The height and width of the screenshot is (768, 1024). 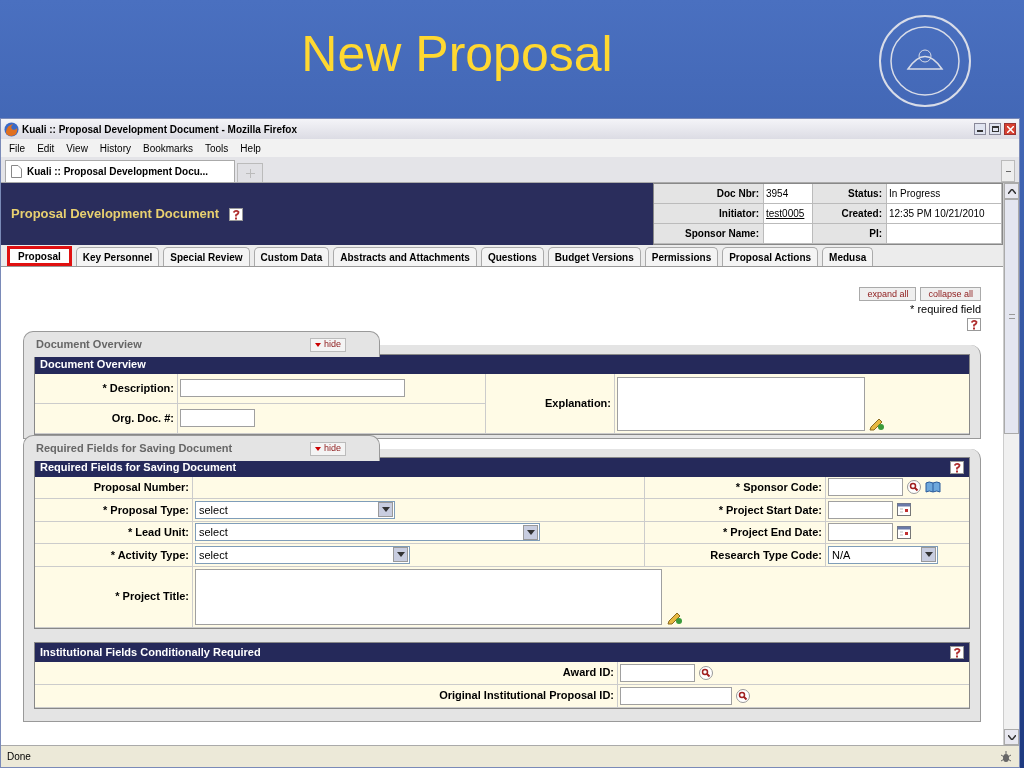 I want to click on scroll-up-icon, so click(x=1011, y=191).